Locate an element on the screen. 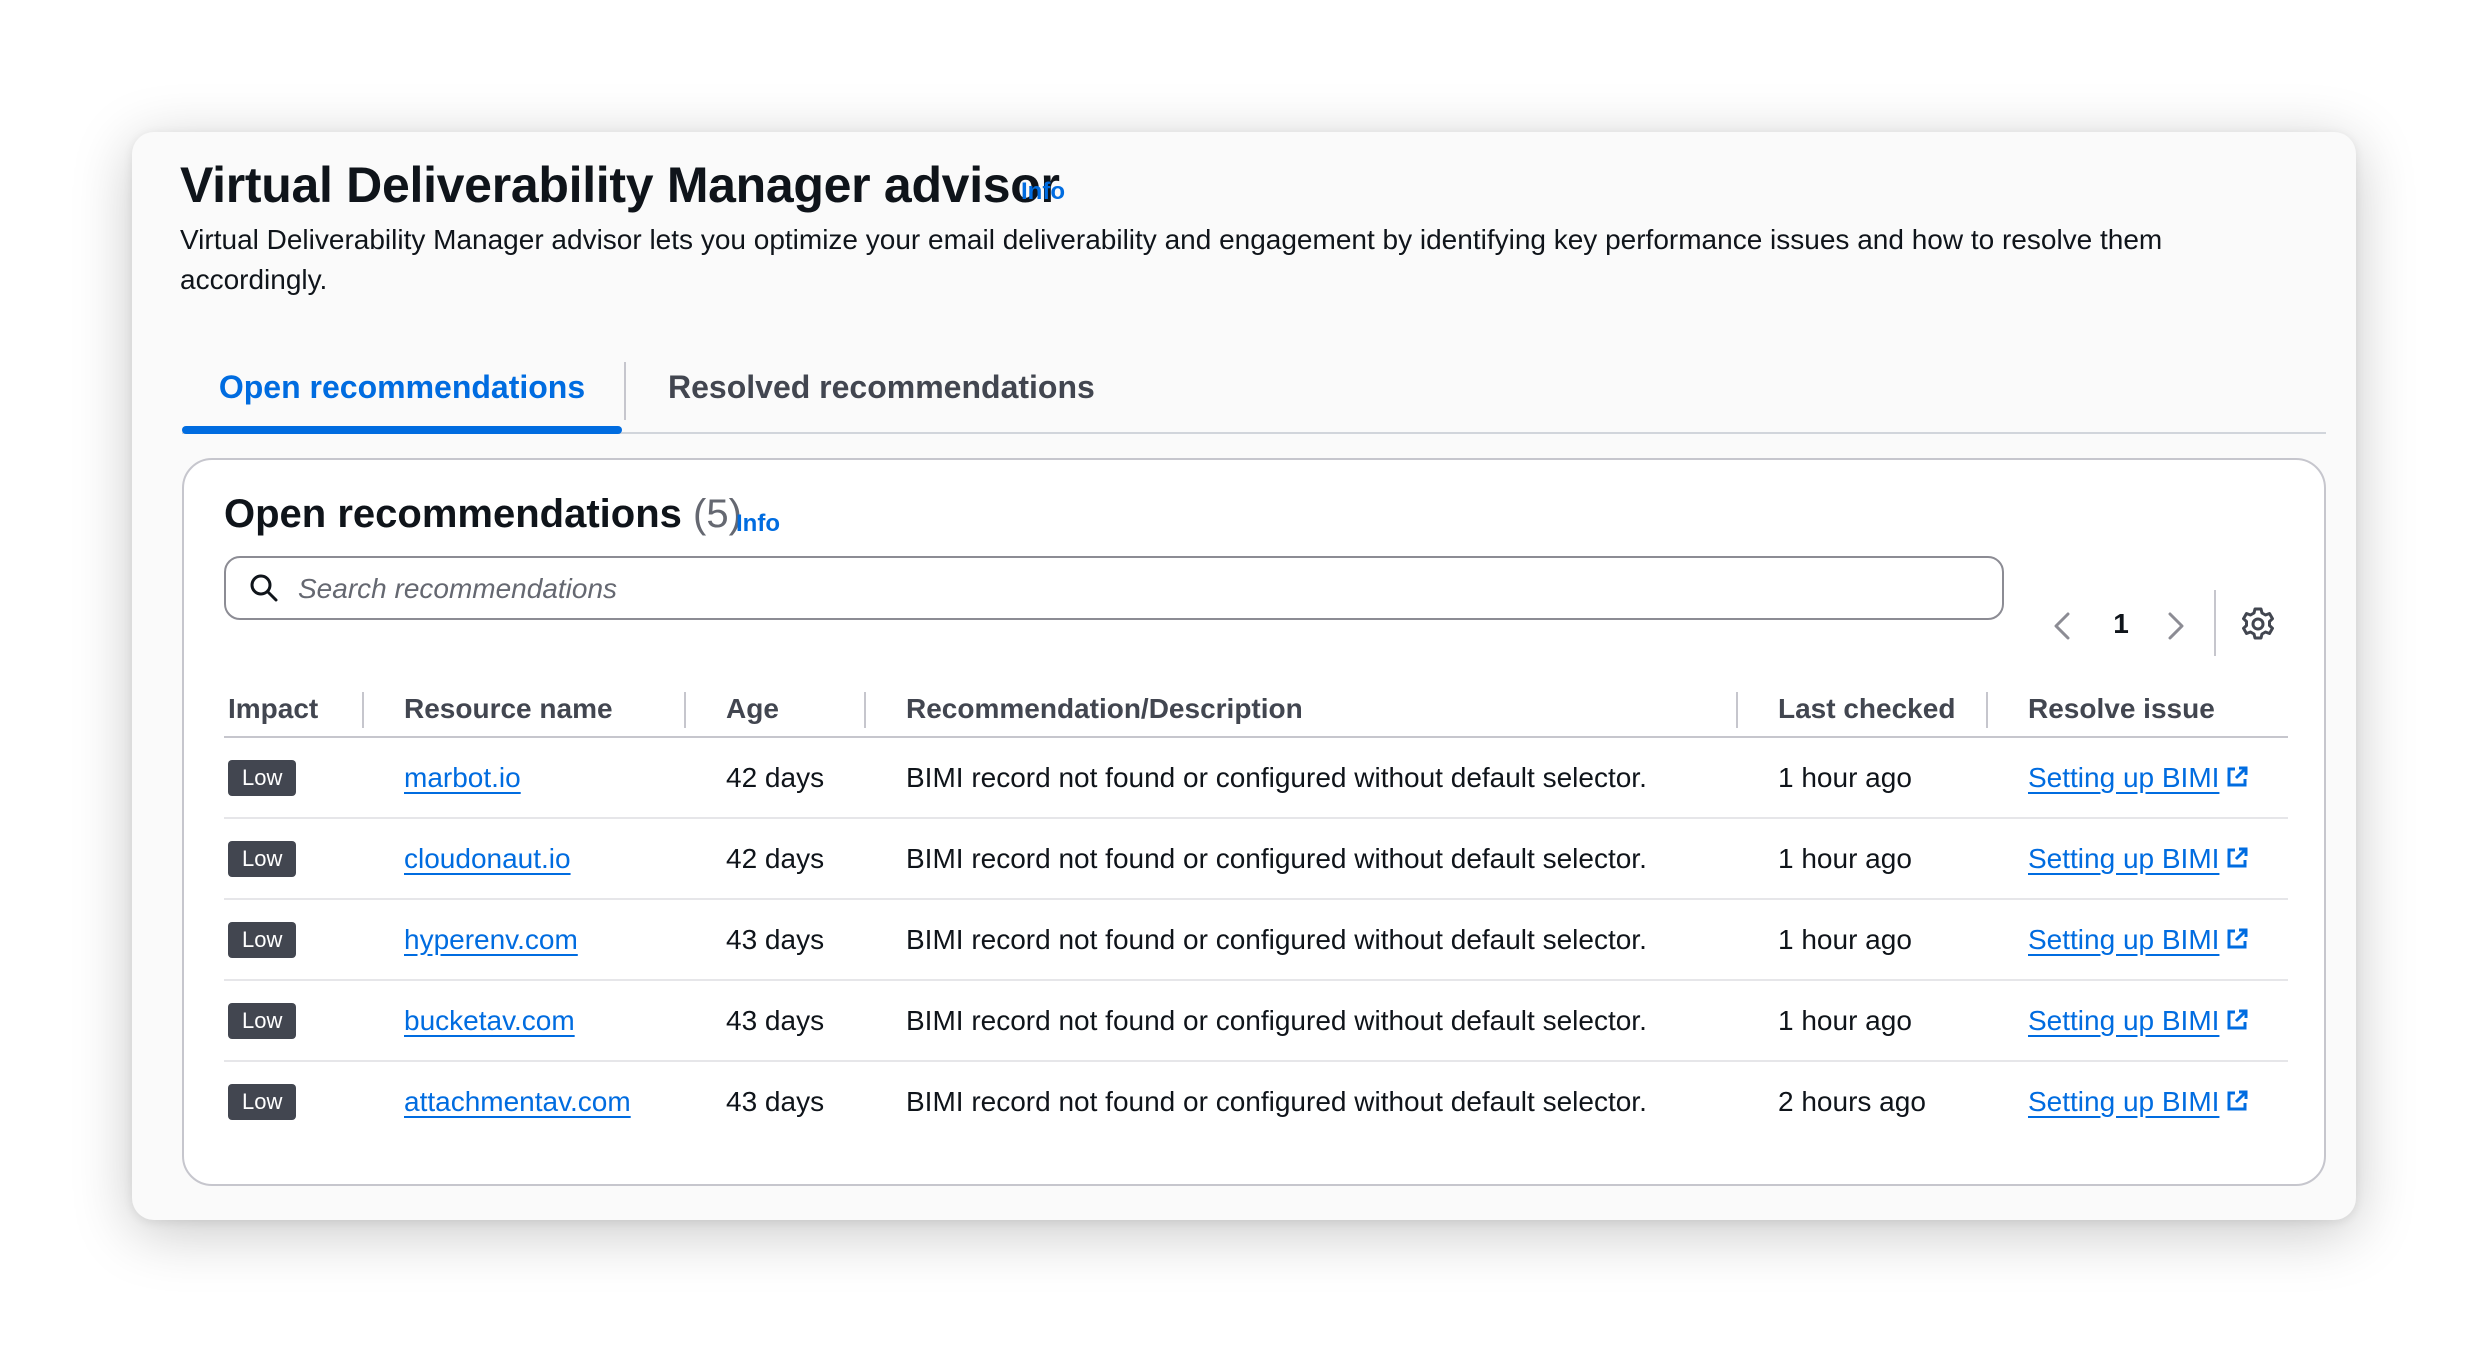  tab-label: Resolved recommendations is located at coordinates (881, 387).